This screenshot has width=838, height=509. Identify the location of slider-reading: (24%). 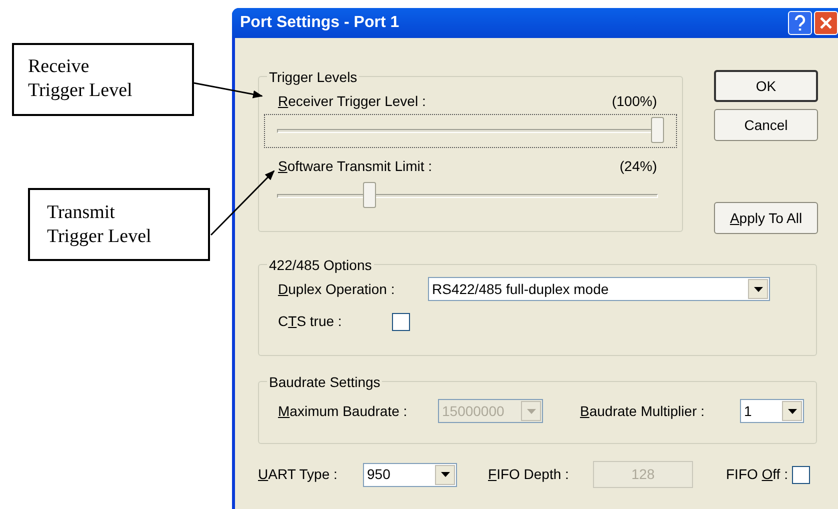
(638, 166).